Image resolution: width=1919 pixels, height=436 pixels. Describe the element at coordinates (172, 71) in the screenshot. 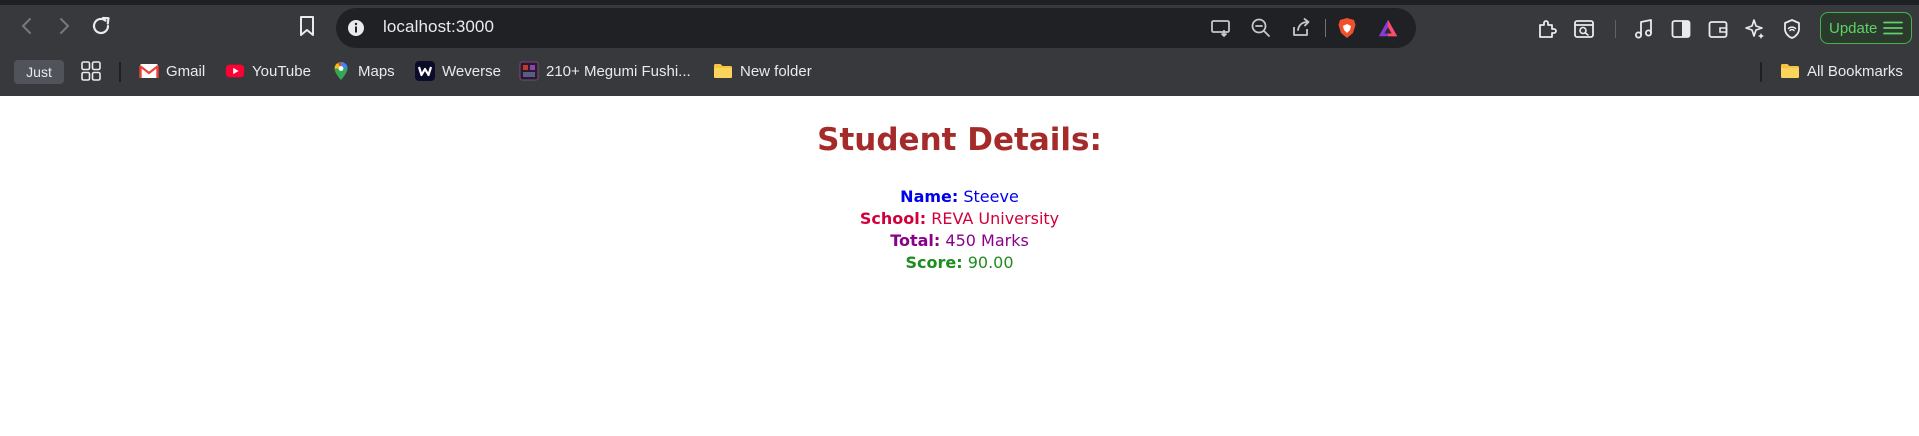

I see `bookmark-gmail: Gmail` at that location.